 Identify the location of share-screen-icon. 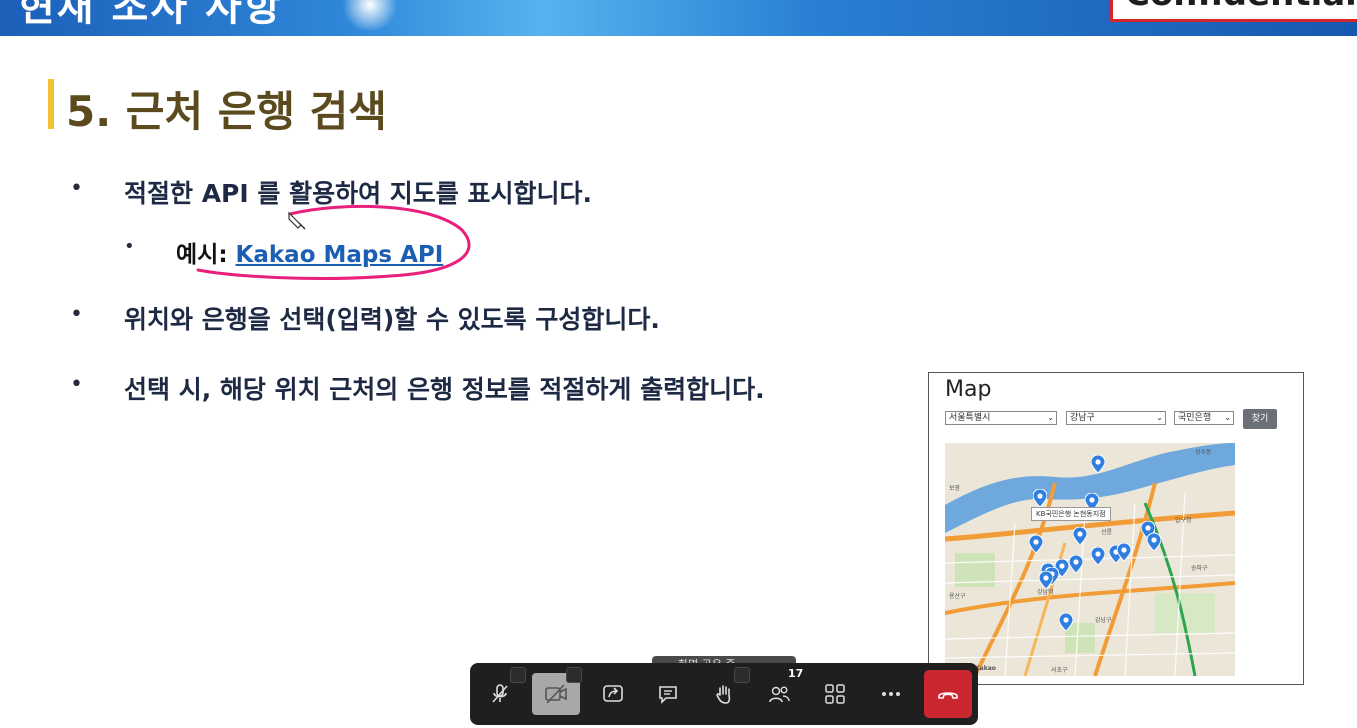
(613, 693).